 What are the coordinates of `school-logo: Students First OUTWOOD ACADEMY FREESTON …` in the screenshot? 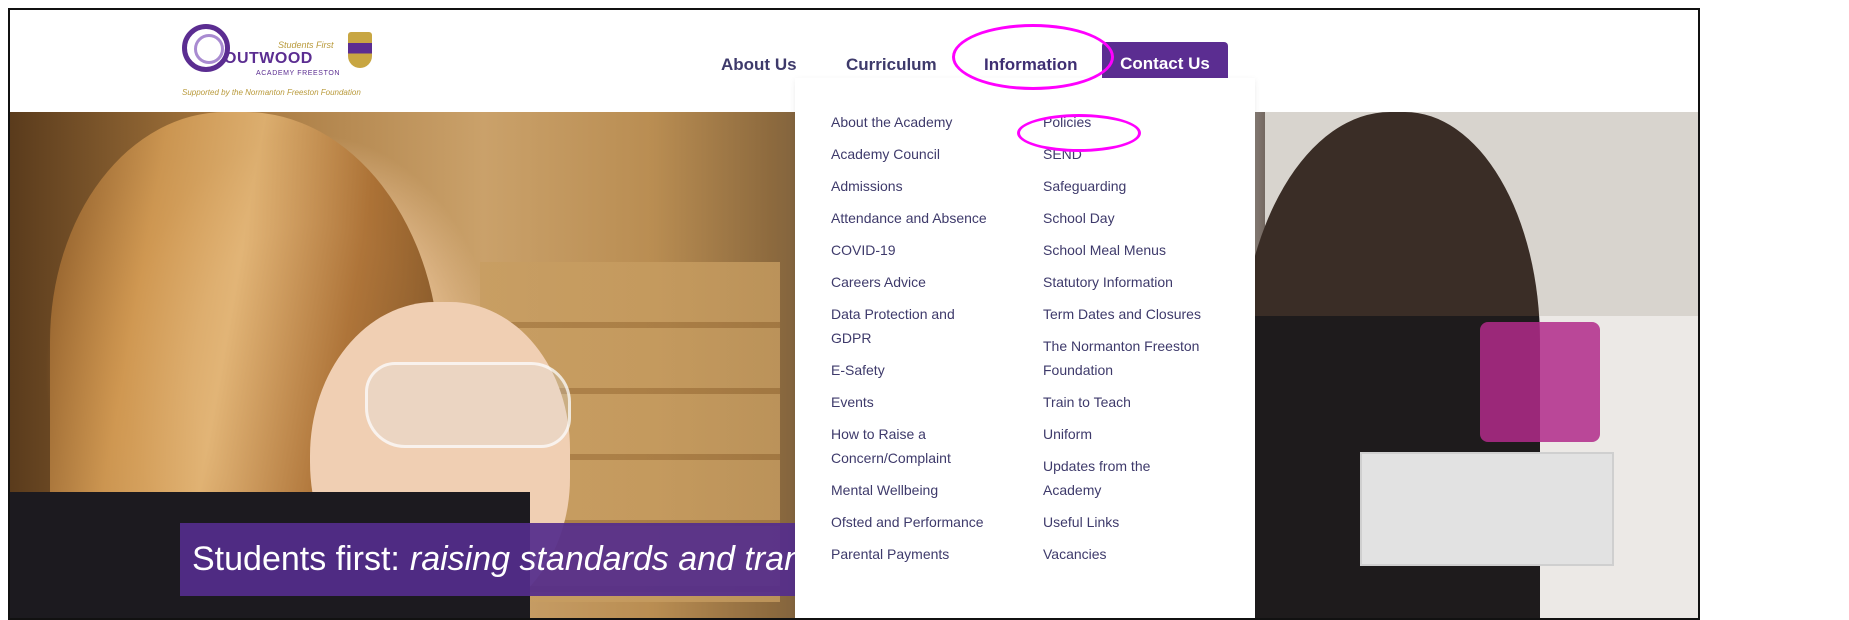 It's located at (300, 58).